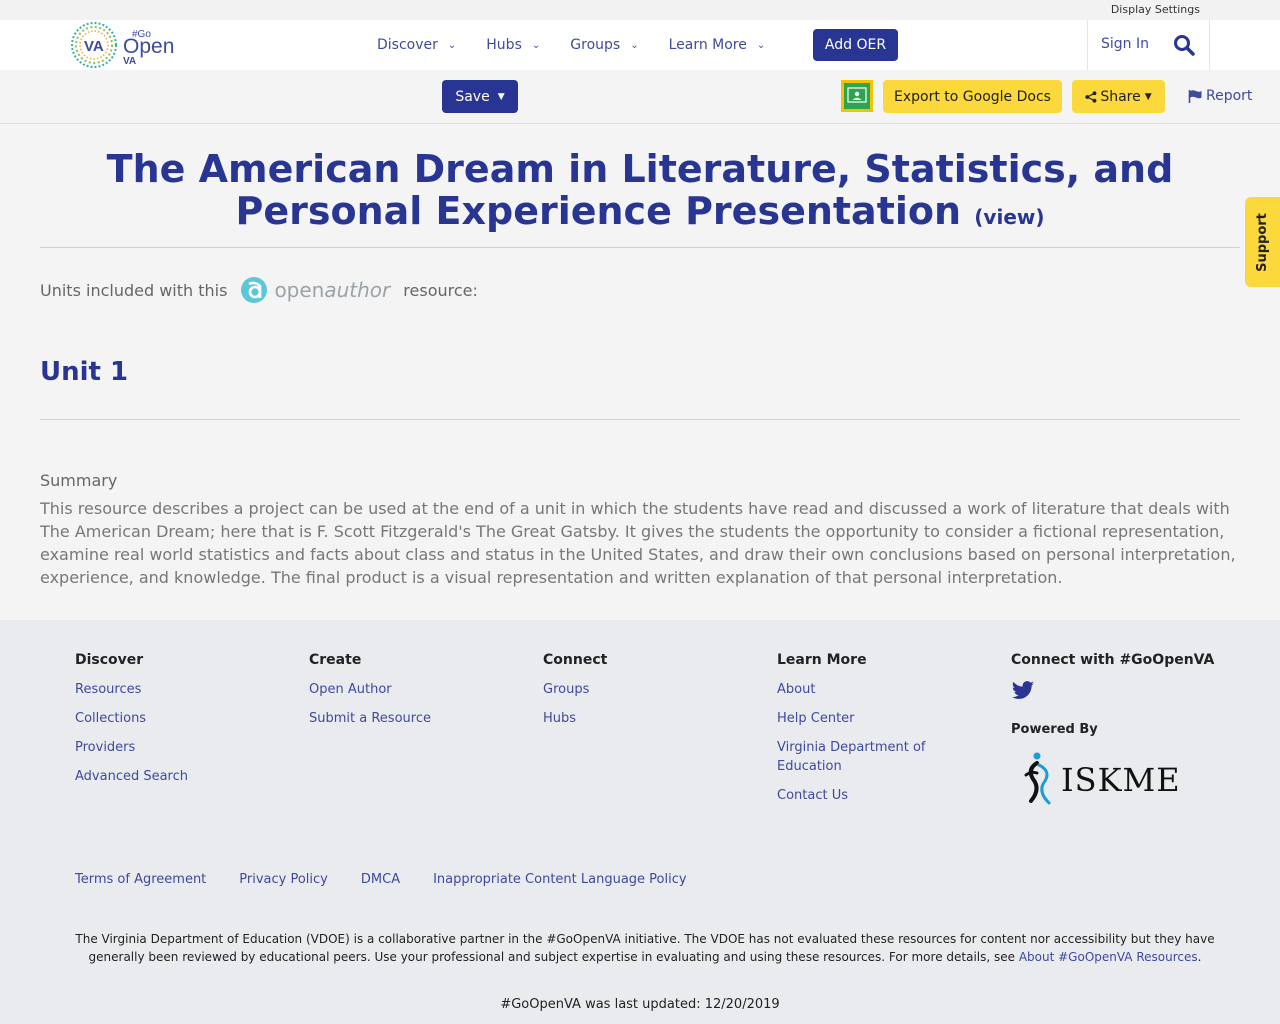 The image size is (1280, 1024). I want to click on footer-link-submit-resource: Submit a Resource, so click(370, 718).